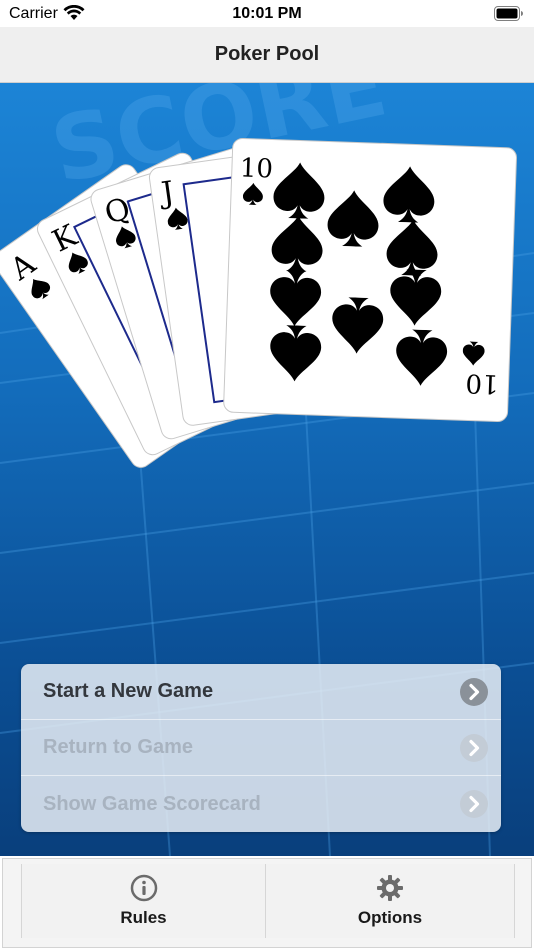 The width and height of the screenshot is (534, 950). I want to click on start-new-game-button: Start a New Game, so click(261, 692).